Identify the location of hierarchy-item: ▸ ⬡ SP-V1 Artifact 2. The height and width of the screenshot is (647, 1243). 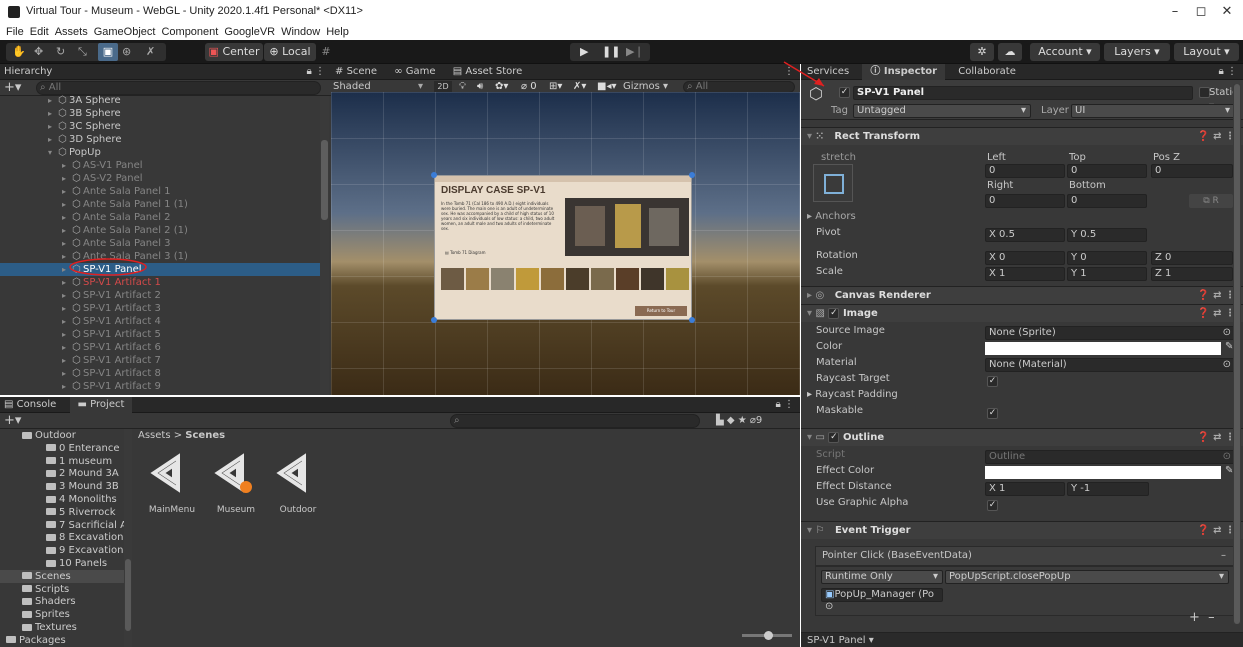
(161, 295).